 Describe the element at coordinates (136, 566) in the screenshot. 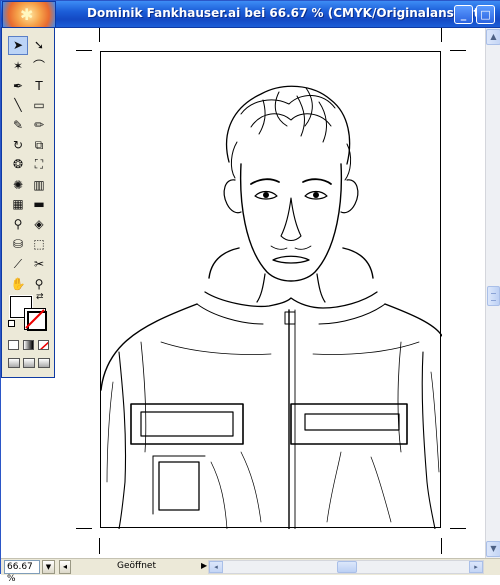

I see `status-text: Geöffnet` at that location.